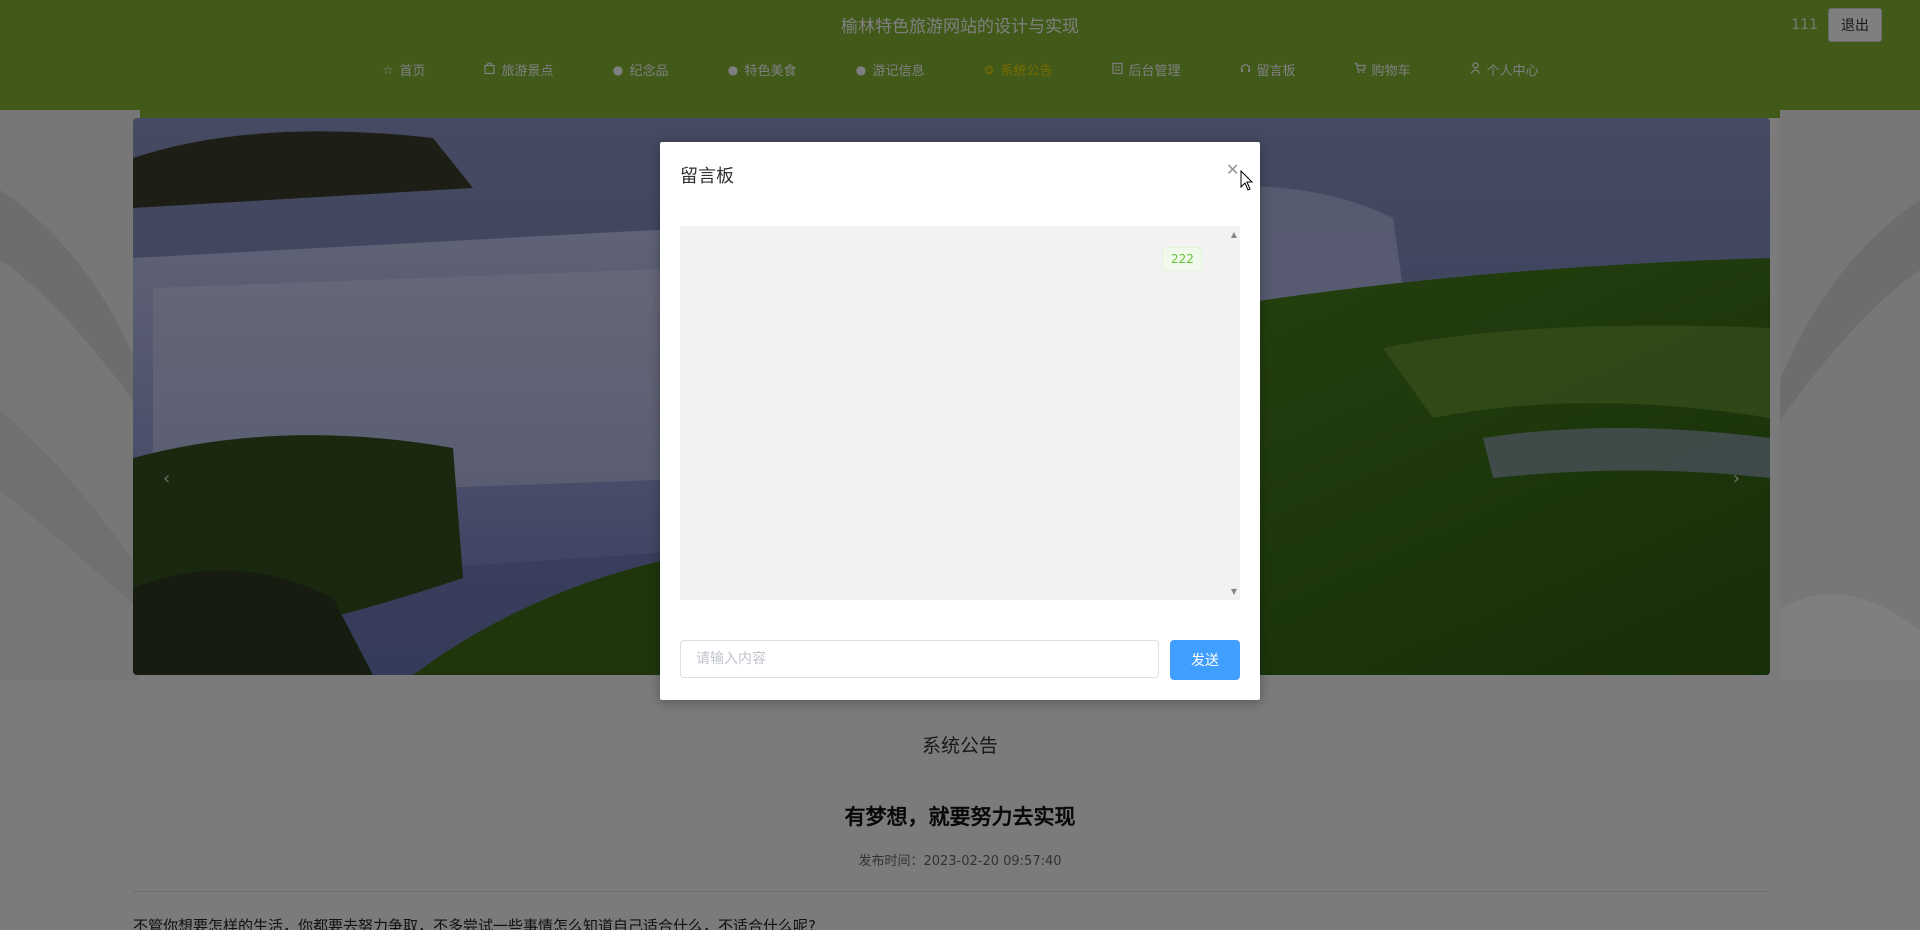  Describe the element at coordinates (1234, 234) in the screenshot. I see `scroll-up-arrow-icon: ▲` at that location.